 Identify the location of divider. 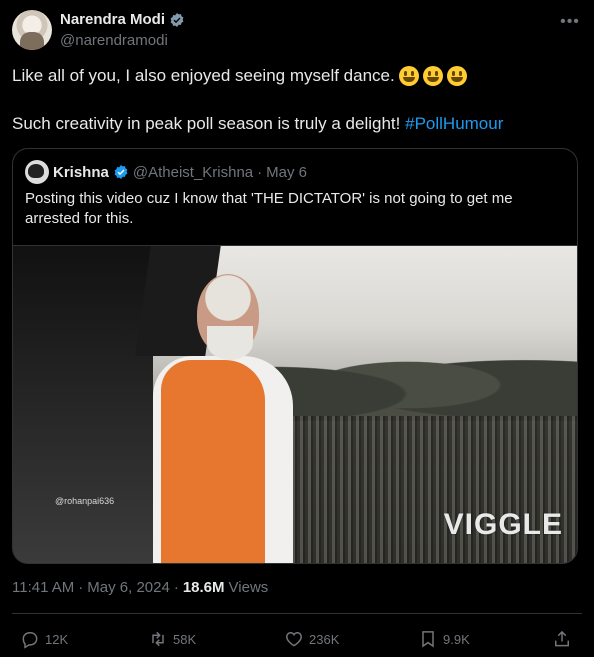
(297, 613).